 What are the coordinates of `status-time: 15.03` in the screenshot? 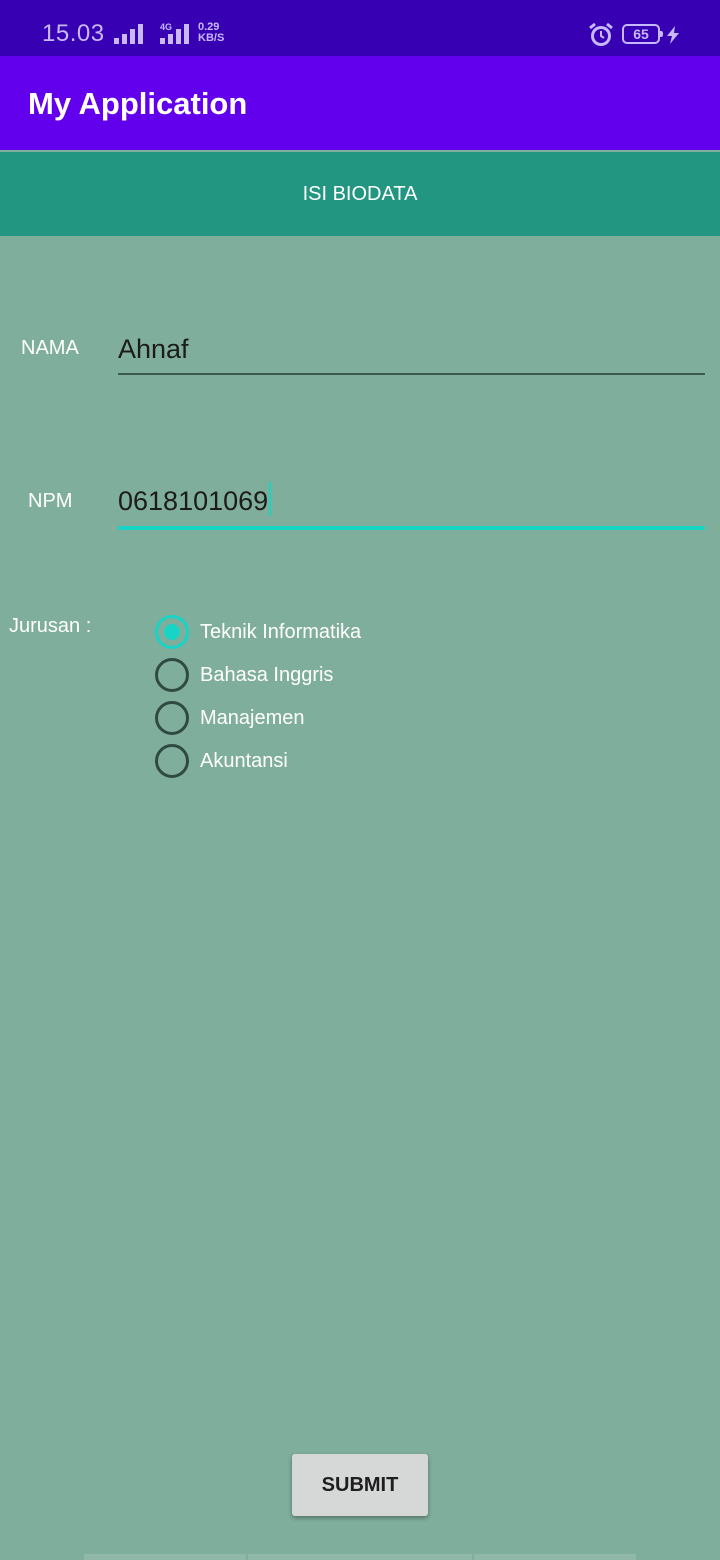 It's located at (73, 33).